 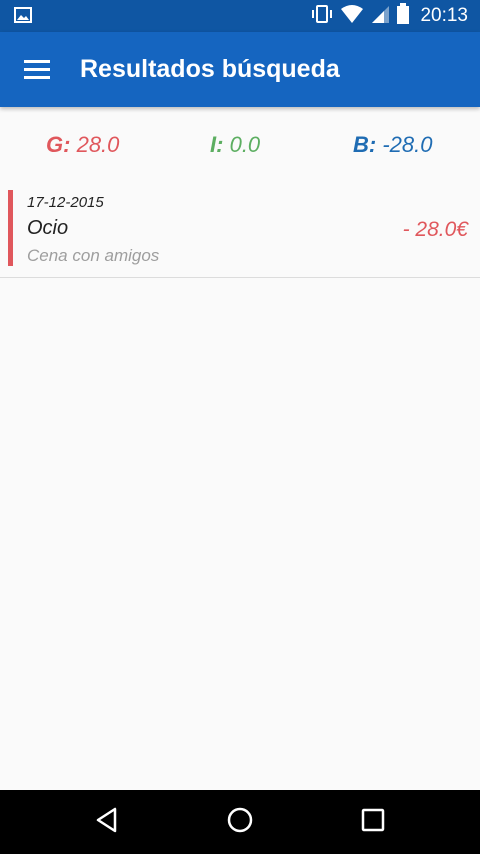 I want to click on home-button, so click(x=240, y=822).